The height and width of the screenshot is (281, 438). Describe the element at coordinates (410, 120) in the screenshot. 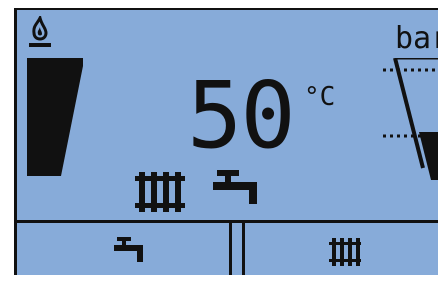

I see `pressure-gauge-icon` at that location.